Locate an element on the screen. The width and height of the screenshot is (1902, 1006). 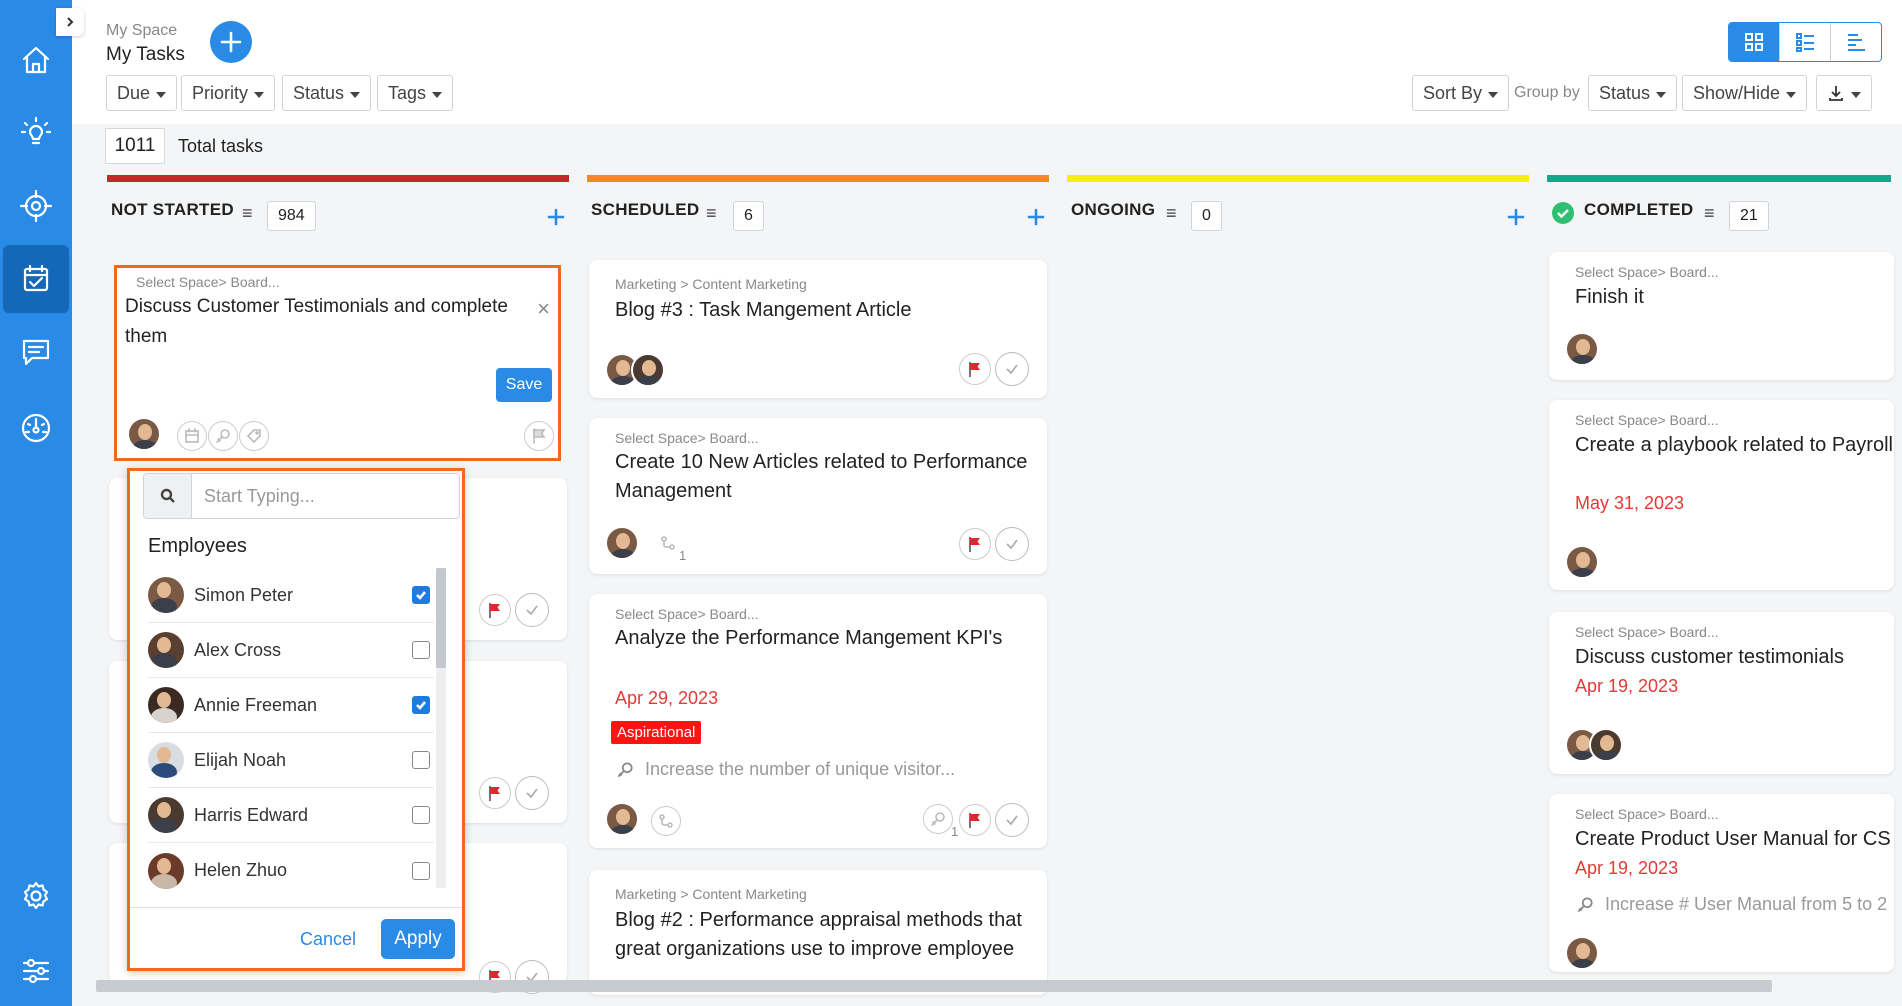
cancel-button: Cancel is located at coordinates (328, 939).